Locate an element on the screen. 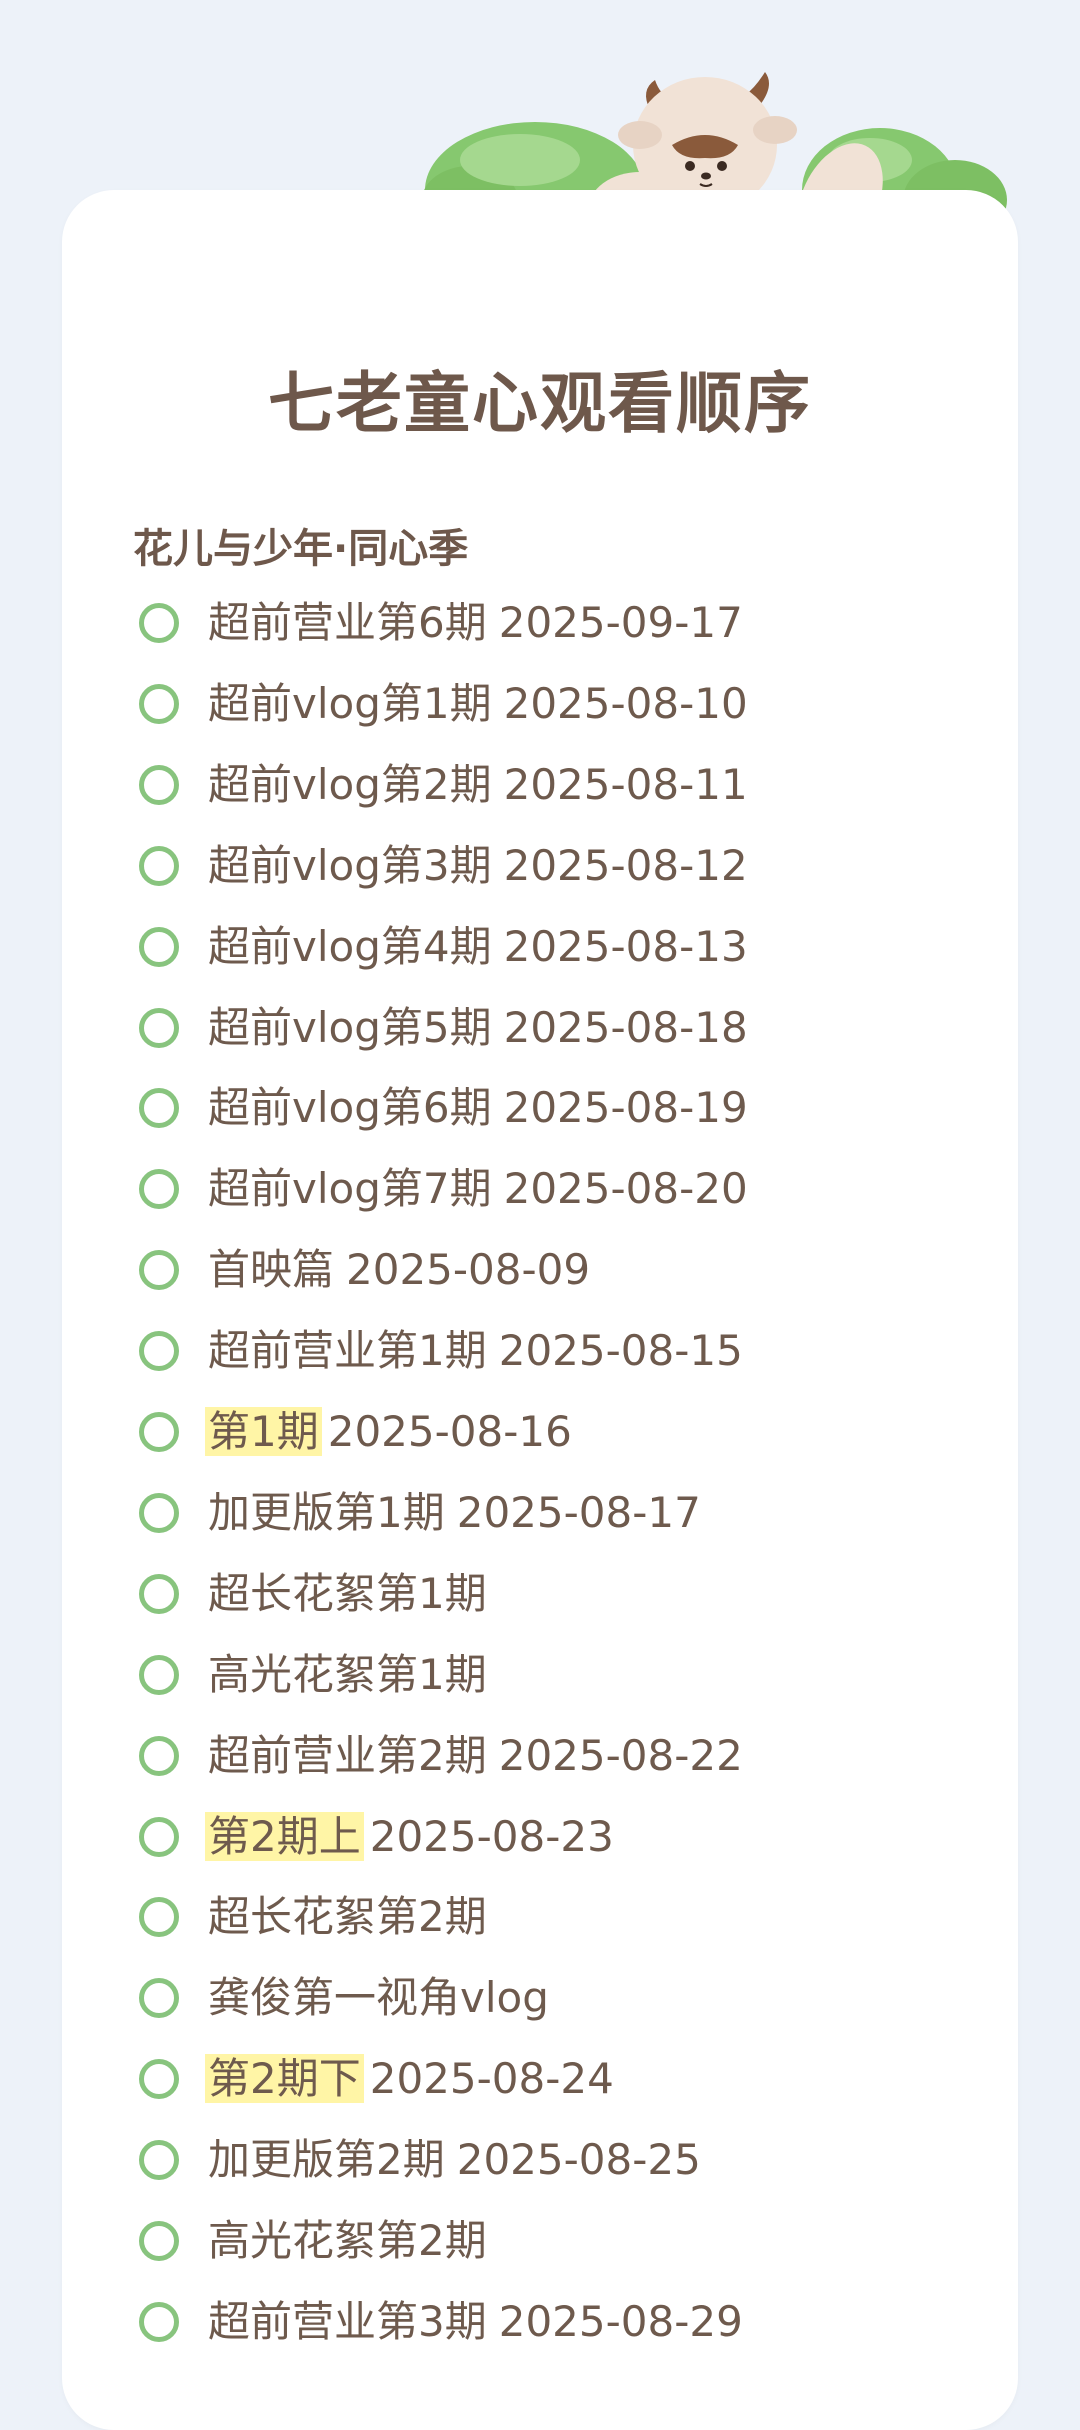 The image size is (1080, 2430). list-item: 首映篇 2025-08-09 is located at coordinates (540, 1270).